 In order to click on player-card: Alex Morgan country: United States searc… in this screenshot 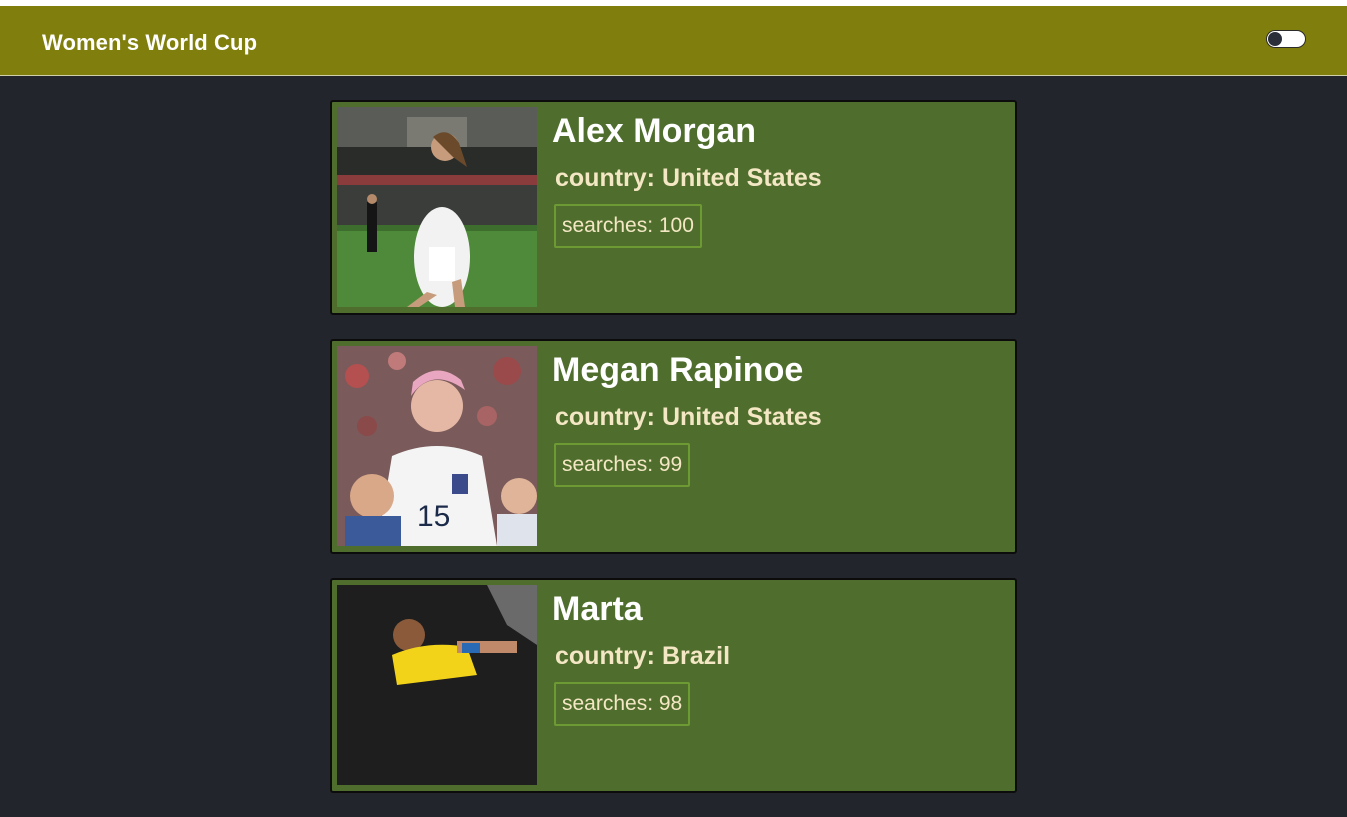, I will do `click(673, 207)`.